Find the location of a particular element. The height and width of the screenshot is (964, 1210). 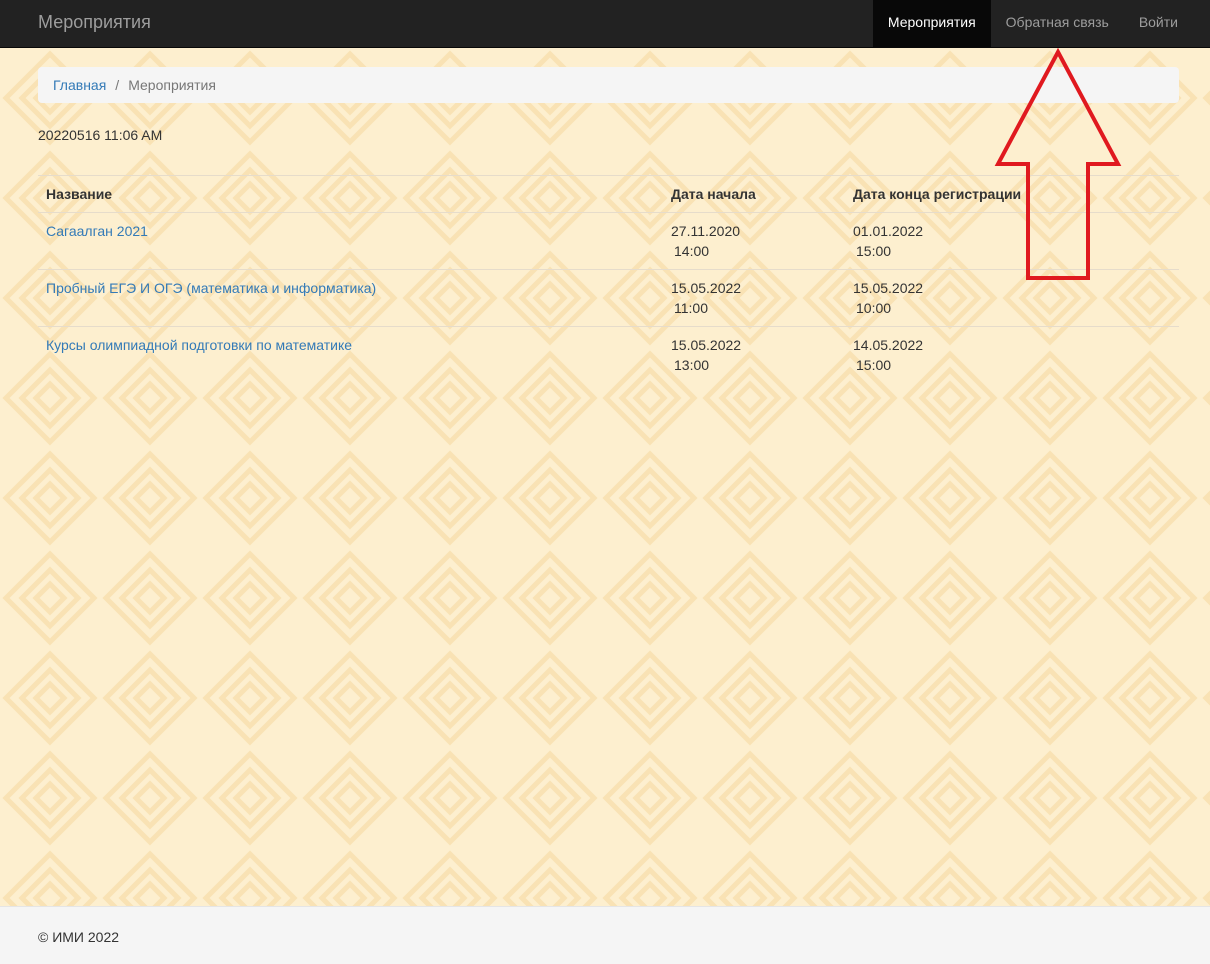

reg-end-time: 10:00 is located at coordinates (874, 308).